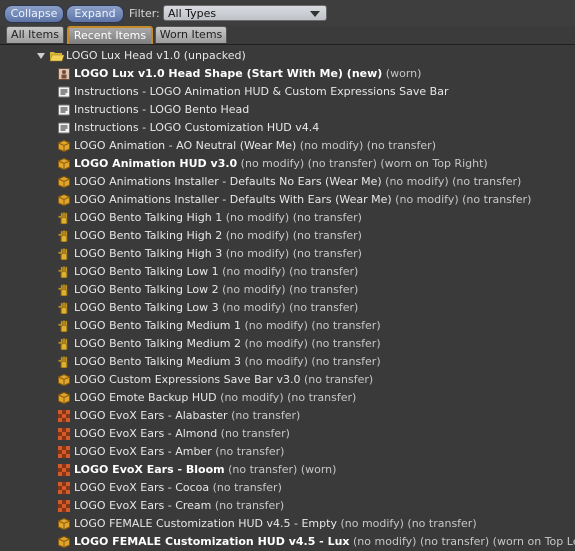 Image resolution: width=575 pixels, height=551 pixels. I want to click on filter-type-select: All Types, so click(245, 13).